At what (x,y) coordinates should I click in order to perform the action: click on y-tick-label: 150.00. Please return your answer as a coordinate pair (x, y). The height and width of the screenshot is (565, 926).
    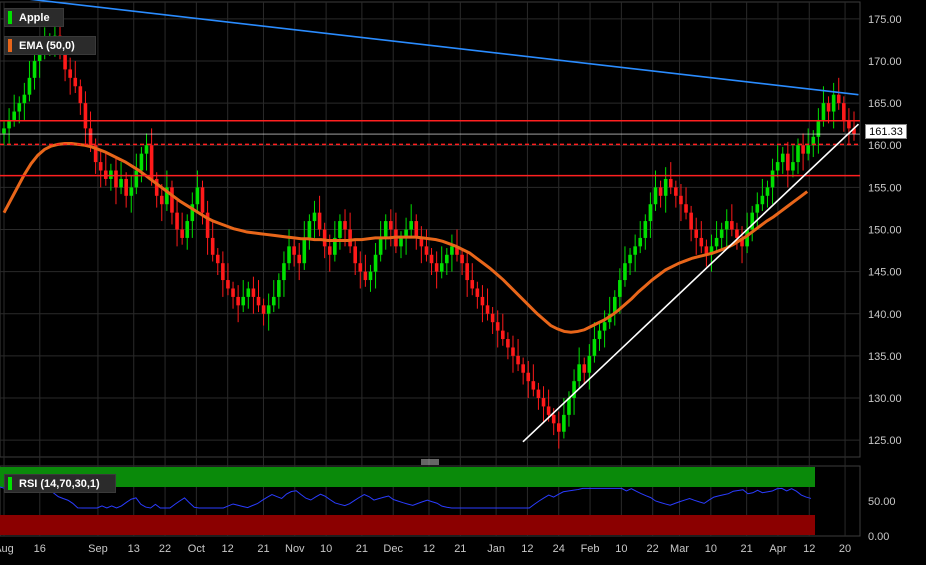
    Looking at the image, I should click on (885, 231).